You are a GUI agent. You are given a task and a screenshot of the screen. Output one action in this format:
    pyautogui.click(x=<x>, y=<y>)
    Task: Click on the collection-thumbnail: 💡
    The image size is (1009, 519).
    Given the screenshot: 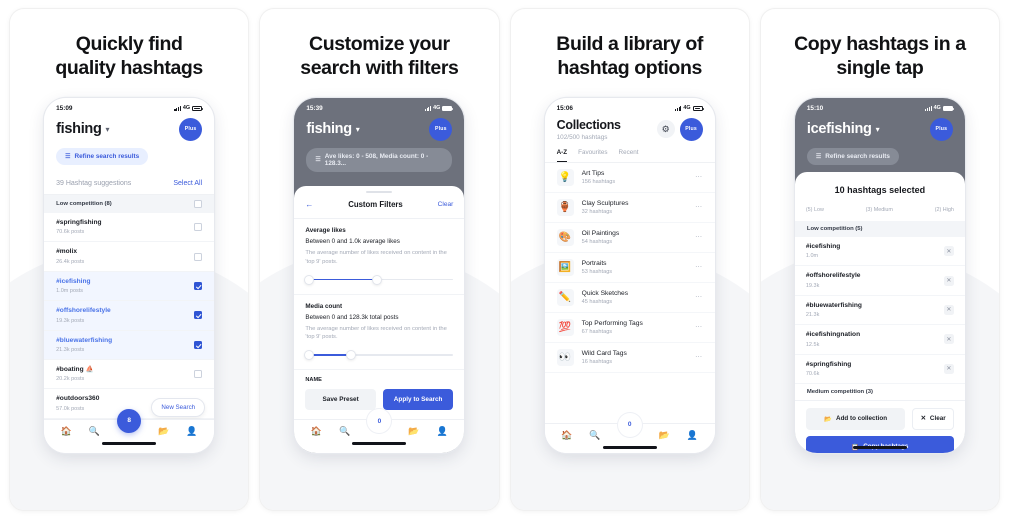 What is the action you would take?
    pyautogui.click(x=565, y=177)
    